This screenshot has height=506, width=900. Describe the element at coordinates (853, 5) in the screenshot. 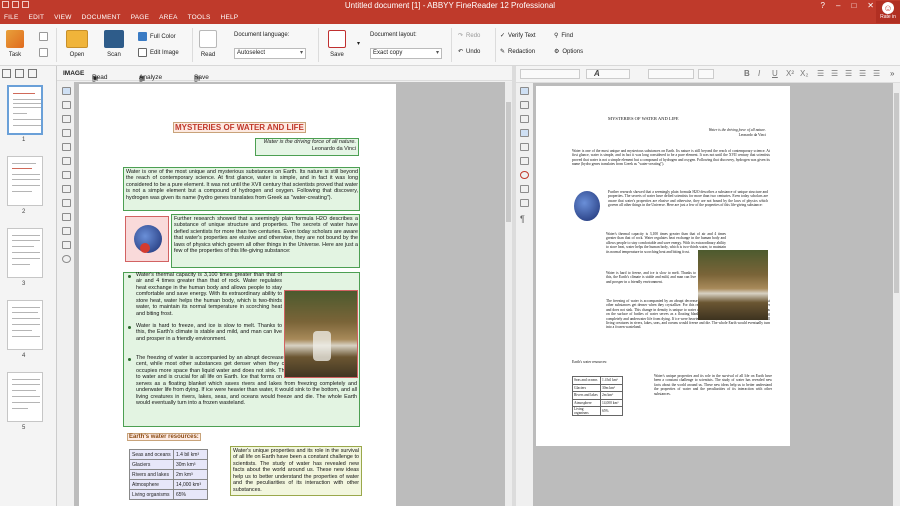

I see `maximize-button: □` at that location.